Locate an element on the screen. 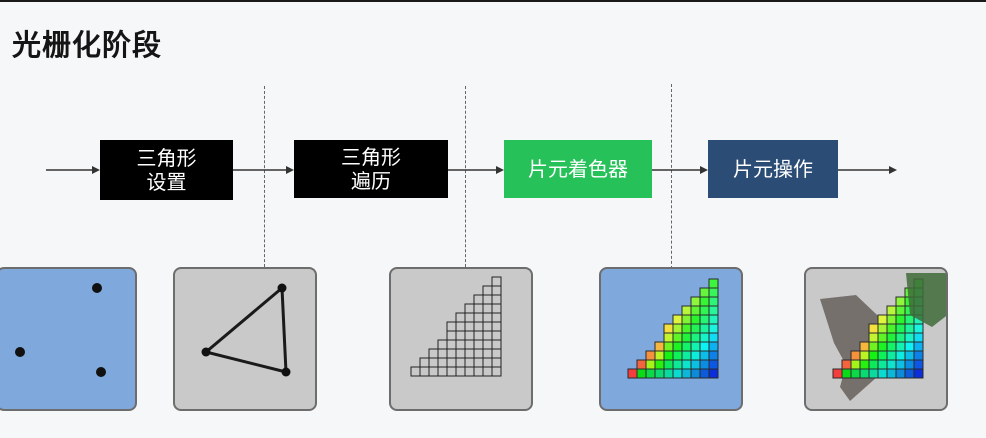  fragment-grid is located at coordinates (456, 326).